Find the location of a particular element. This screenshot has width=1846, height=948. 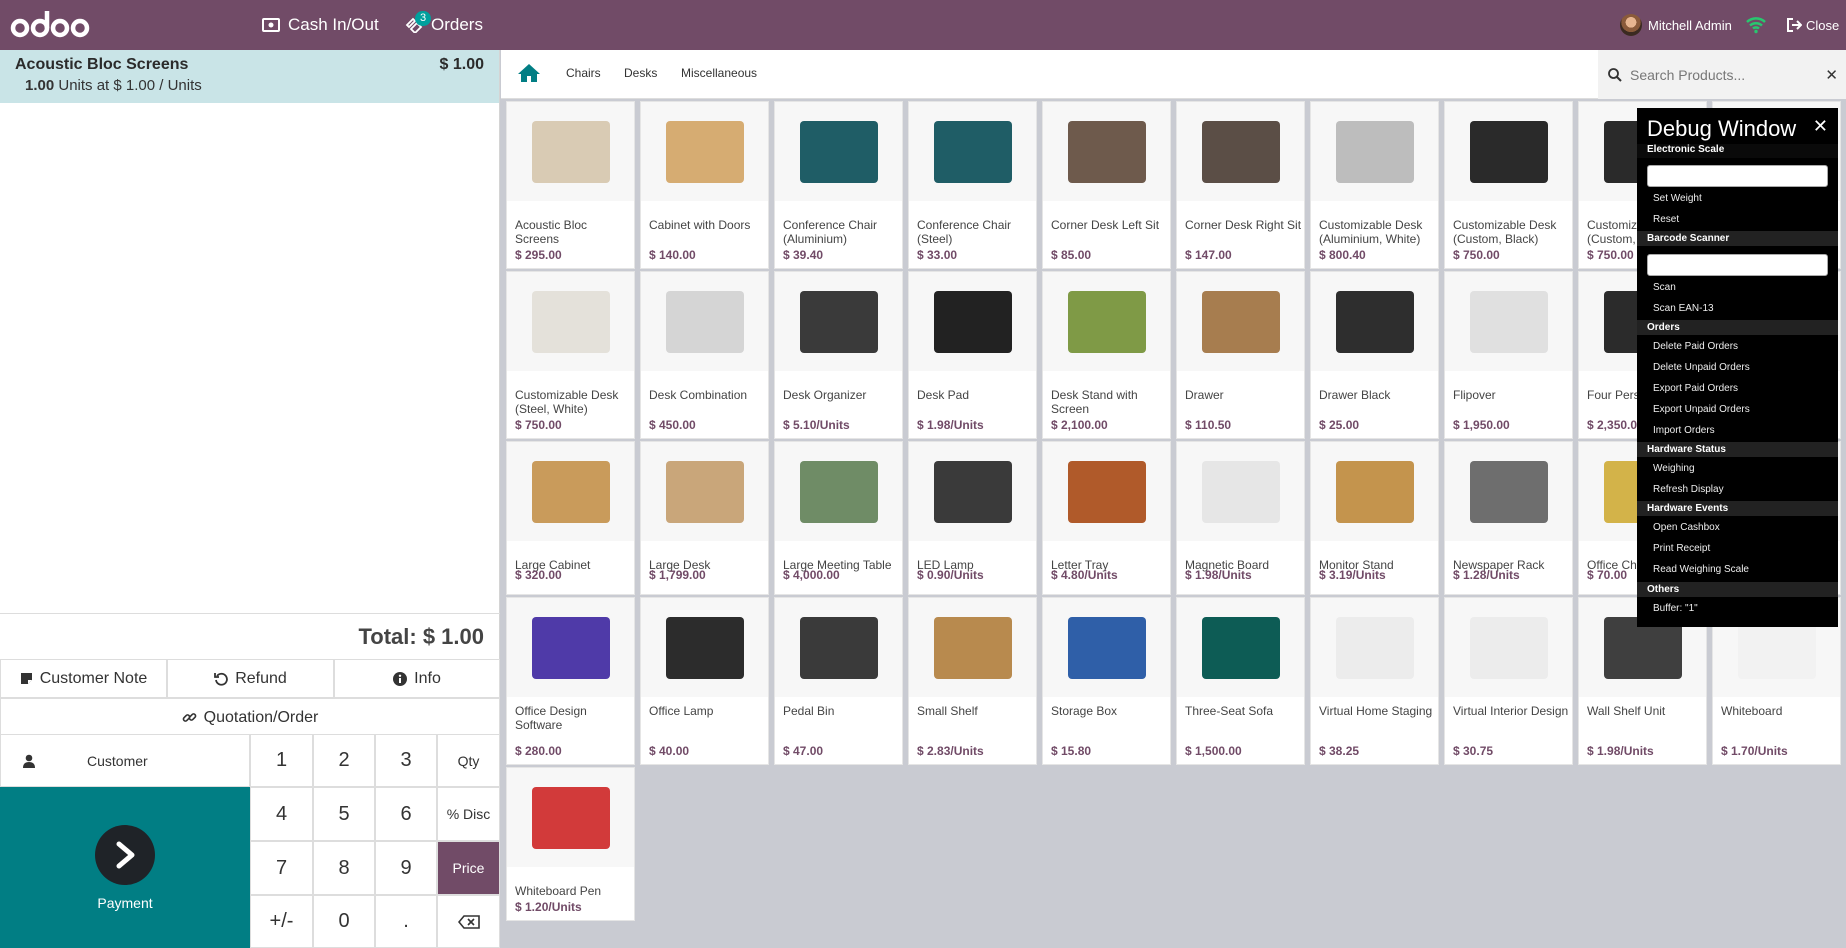

buffer-value: Buffer: "1" is located at coordinates (1675, 608).